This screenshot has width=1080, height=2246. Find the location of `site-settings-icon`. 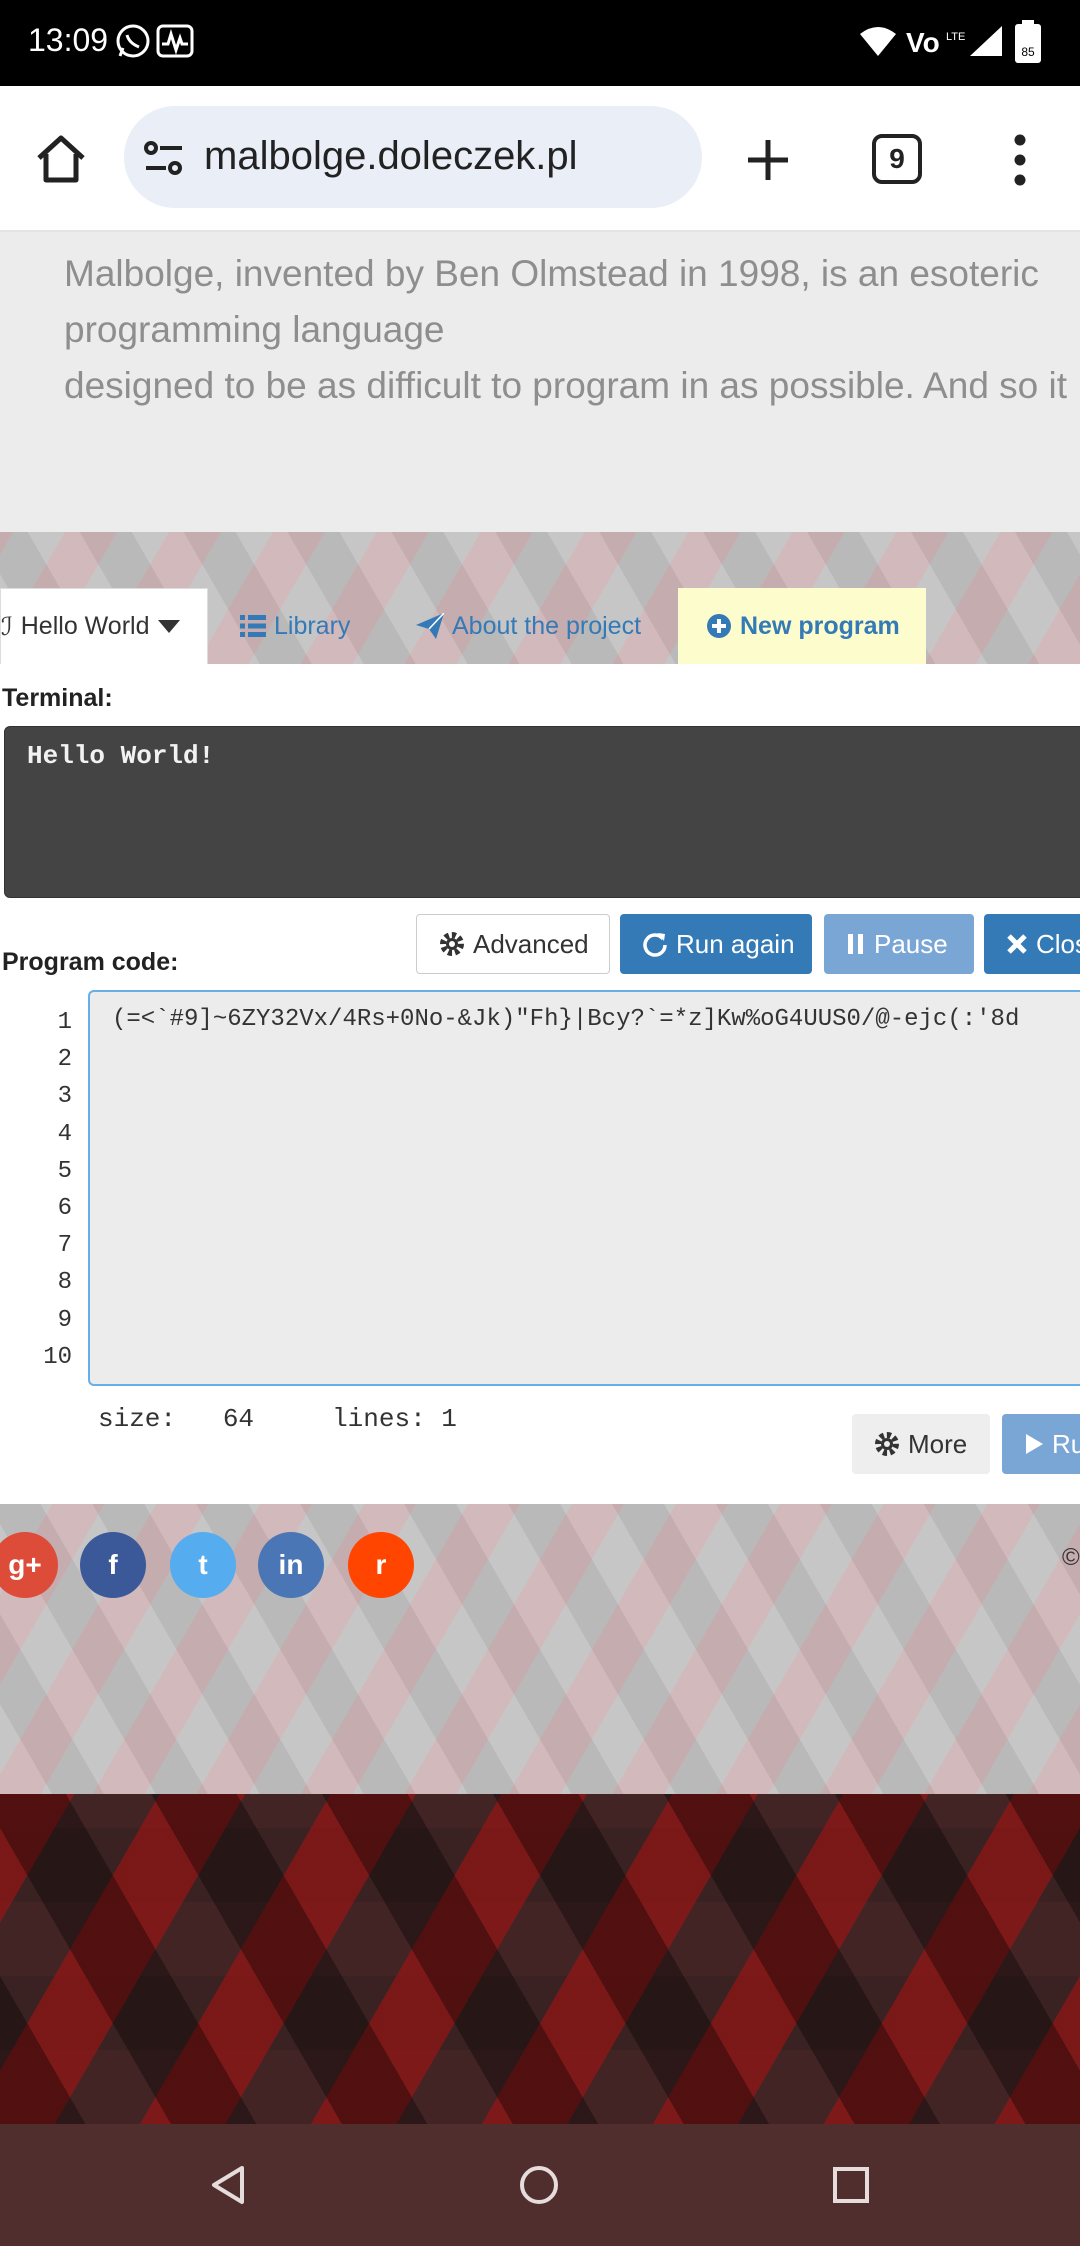

site-settings-icon is located at coordinates (164, 158).